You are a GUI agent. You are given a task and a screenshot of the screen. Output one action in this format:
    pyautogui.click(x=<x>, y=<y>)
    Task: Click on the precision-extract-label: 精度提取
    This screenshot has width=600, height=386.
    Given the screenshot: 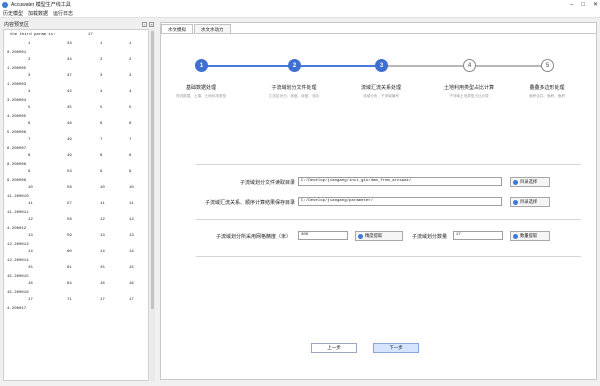 What is the action you would take?
    pyautogui.click(x=374, y=235)
    